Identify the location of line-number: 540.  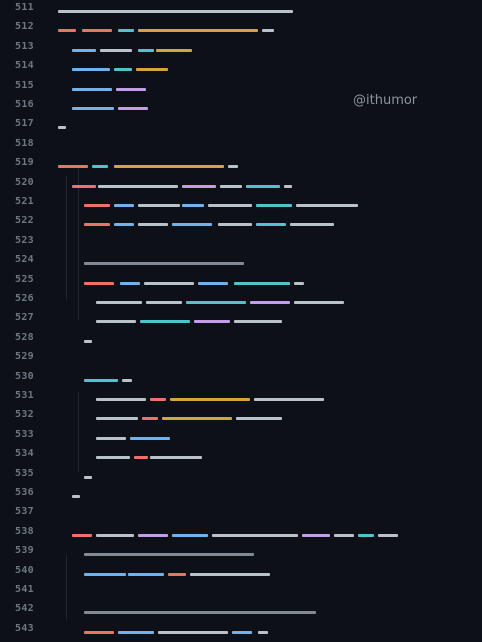
(24, 570).